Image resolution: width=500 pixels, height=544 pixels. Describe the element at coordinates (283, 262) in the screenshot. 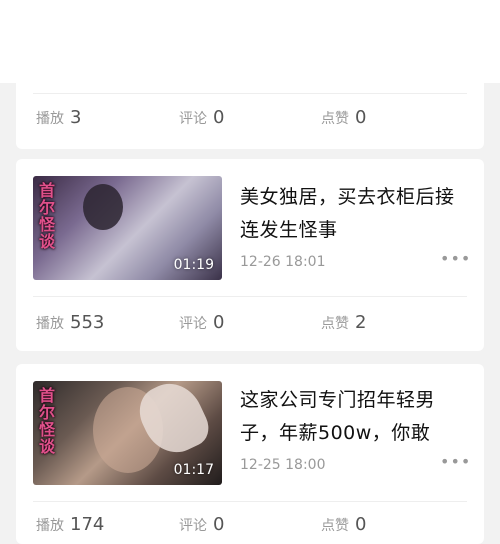

I see `publish-date: 12-26 18:01` at that location.